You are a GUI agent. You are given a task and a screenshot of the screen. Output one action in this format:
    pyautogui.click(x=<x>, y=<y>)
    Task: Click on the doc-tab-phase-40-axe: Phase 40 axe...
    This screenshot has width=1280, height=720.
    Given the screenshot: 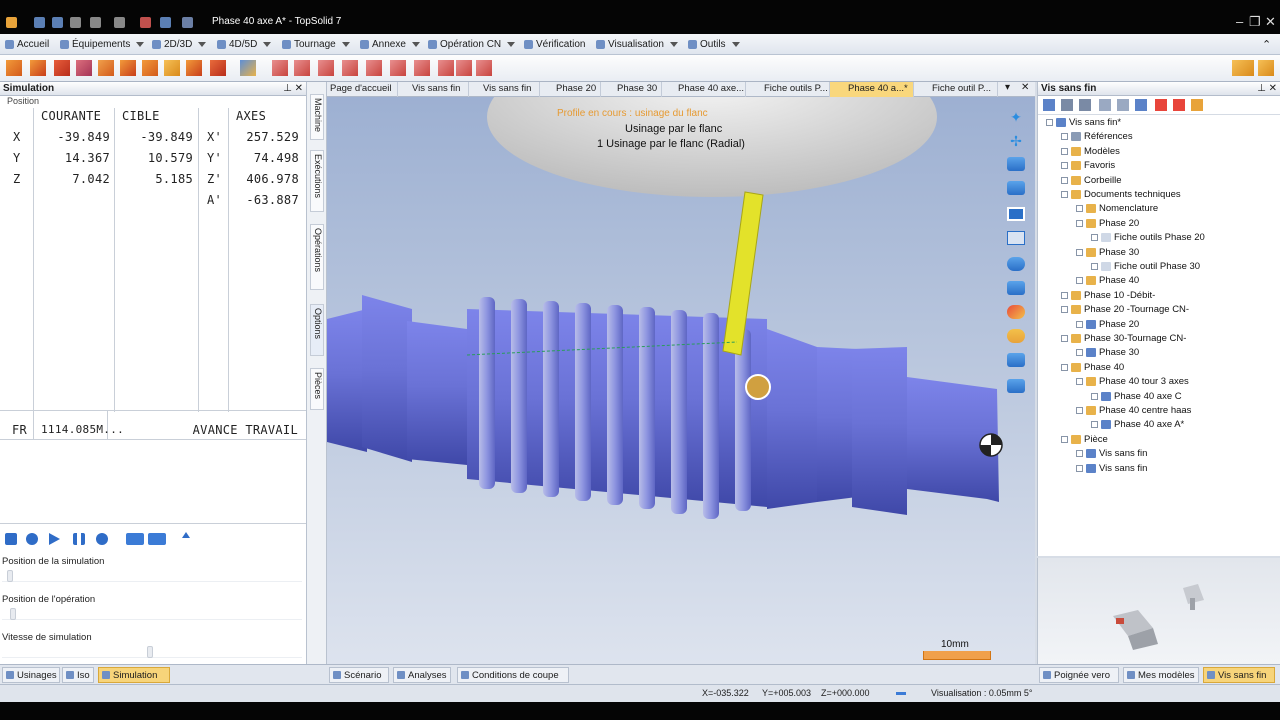 What is the action you would take?
    pyautogui.click(x=704, y=89)
    